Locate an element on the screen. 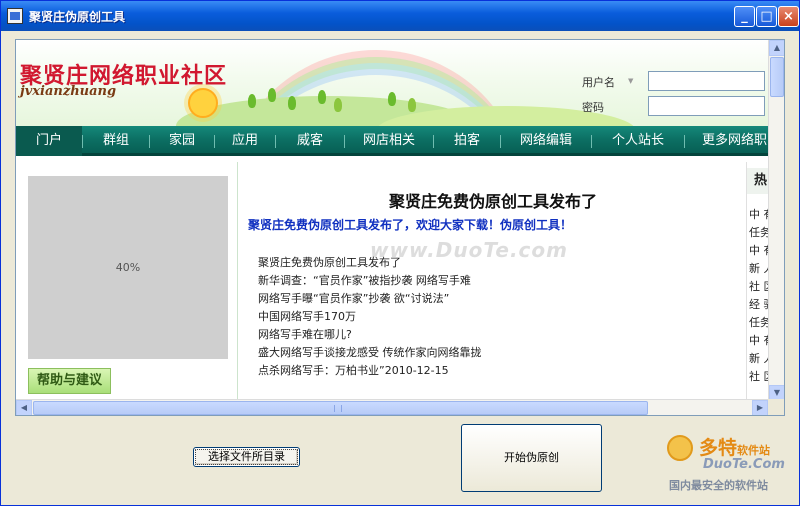 Image resolution: width=800 pixels, height=506 pixels. nav-item-home: 家园 is located at coordinates (182, 141).